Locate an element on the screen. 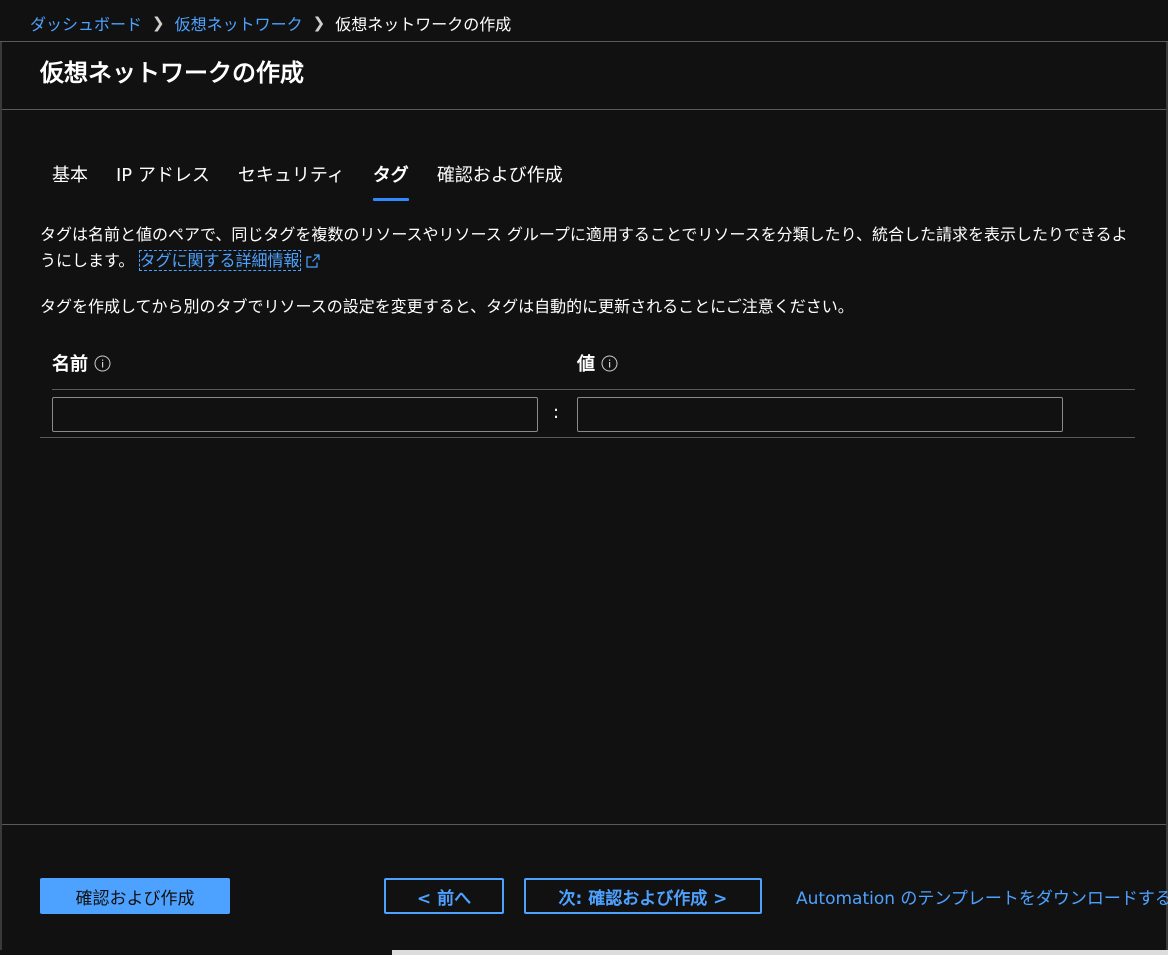  learn-more-tags-link: タグに関する詳細情報 is located at coordinates (219, 260).